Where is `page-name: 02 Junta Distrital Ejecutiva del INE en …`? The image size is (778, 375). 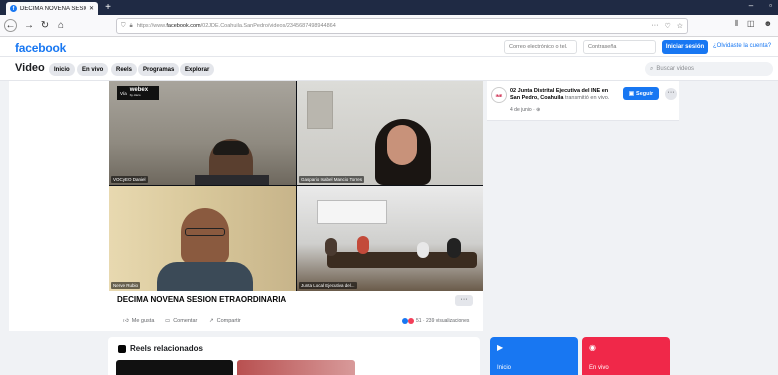
page-name: 02 Junta Distrital Ejecutiva del INE en … is located at coordinates (563, 95).